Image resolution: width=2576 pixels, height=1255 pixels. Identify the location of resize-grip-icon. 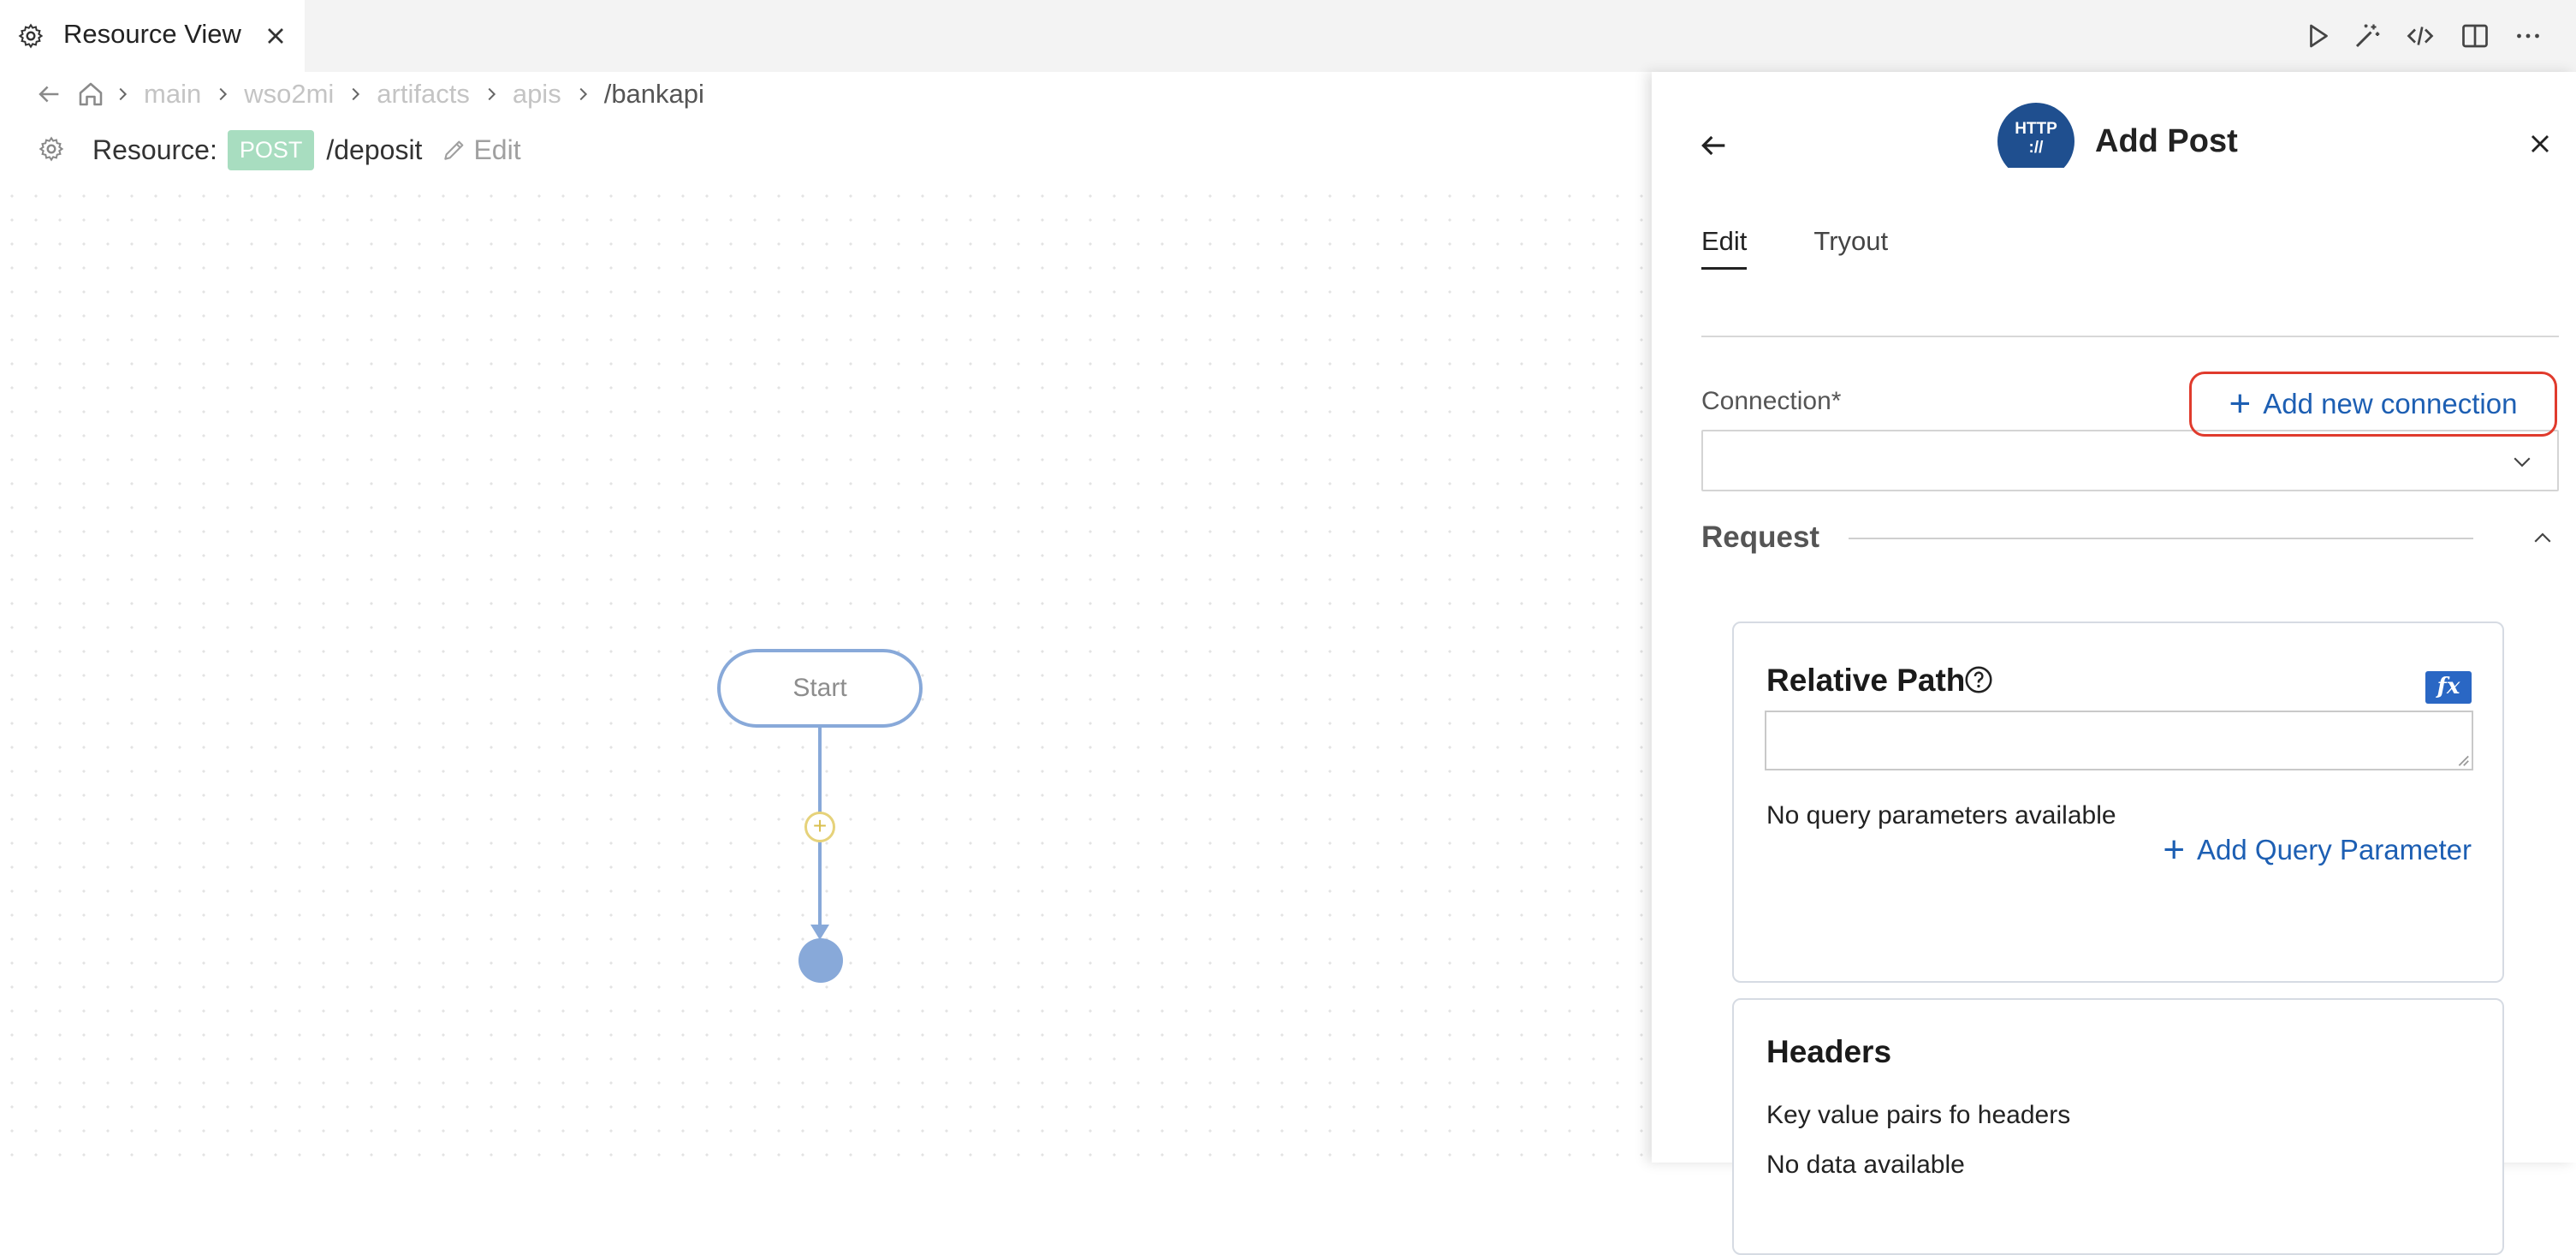
(2462, 759).